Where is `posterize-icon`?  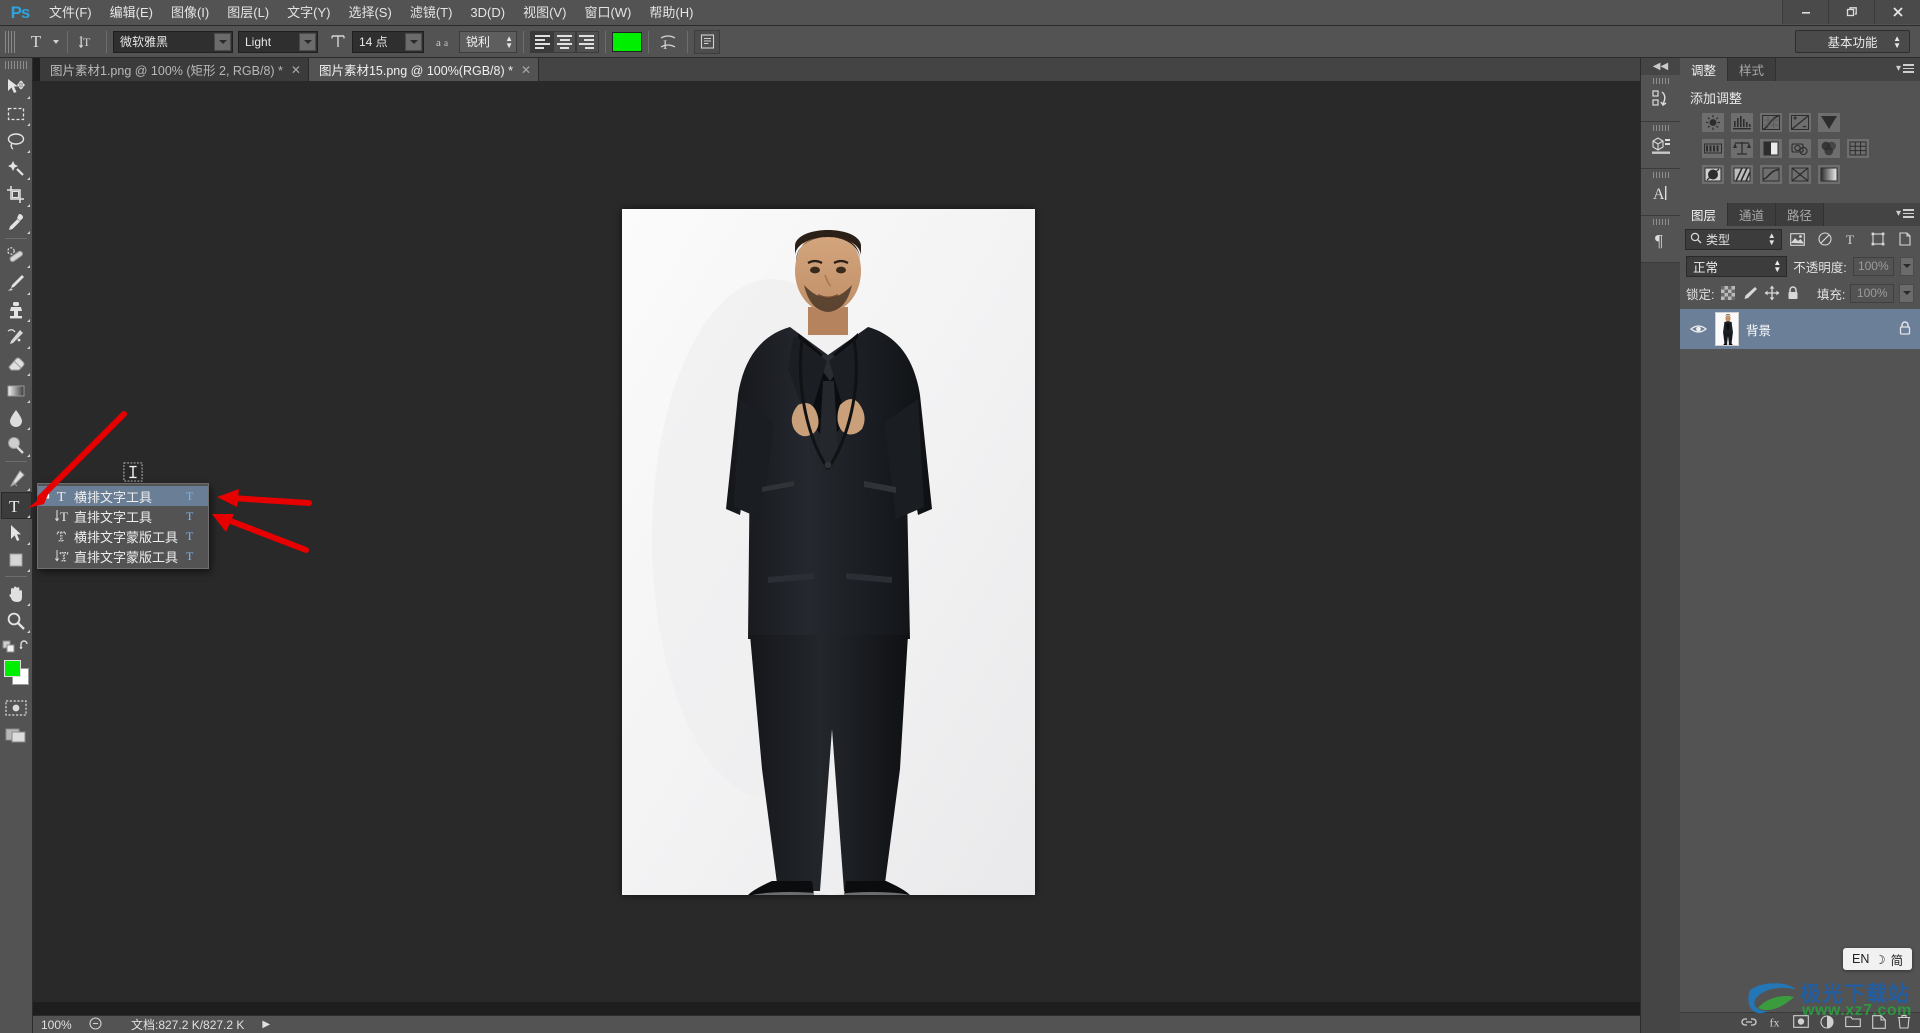 posterize-icon is located at coordinates (1742, 174).